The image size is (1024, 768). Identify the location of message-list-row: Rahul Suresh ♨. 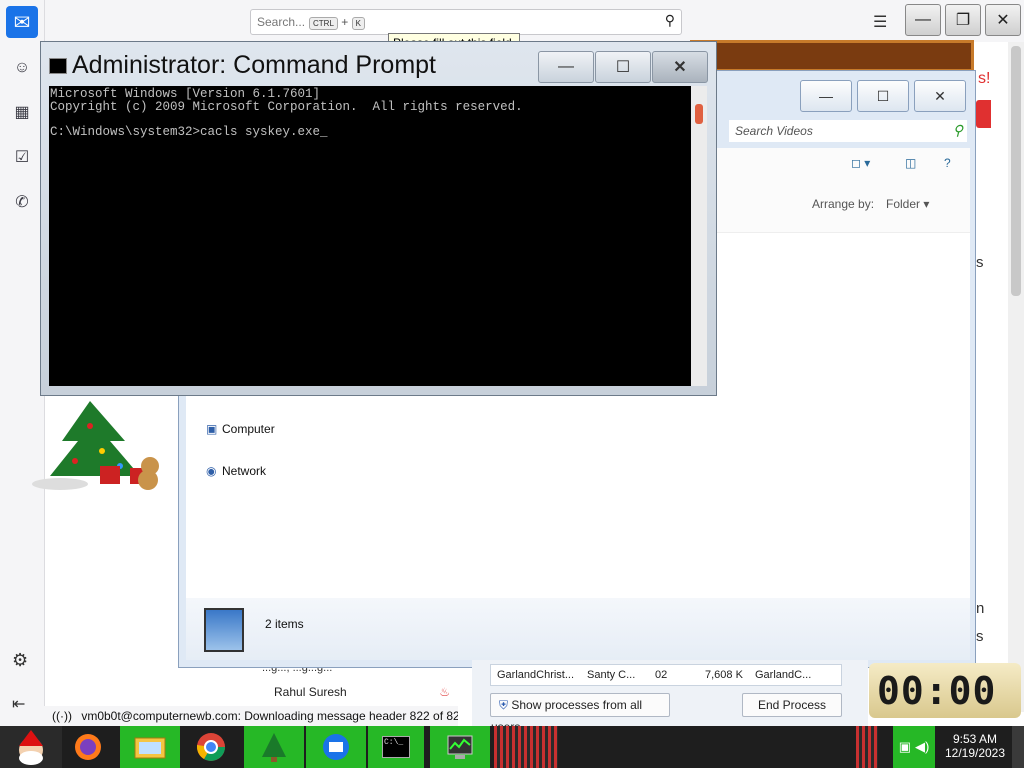
(360, 692).